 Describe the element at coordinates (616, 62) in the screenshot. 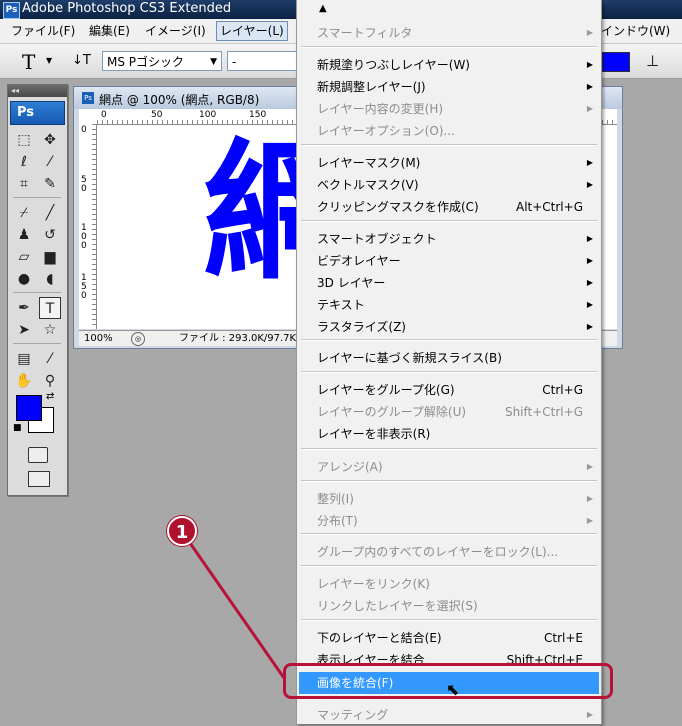

I see `text-color-swatch` at that location.